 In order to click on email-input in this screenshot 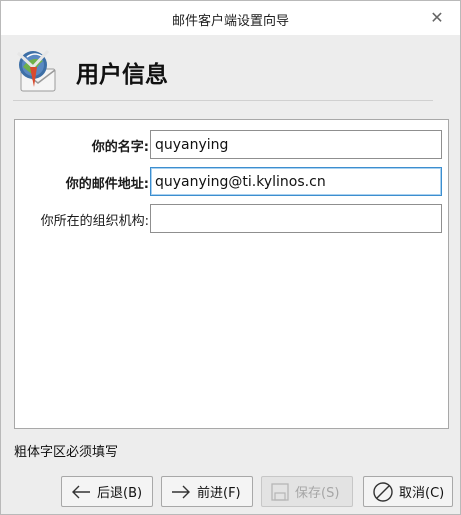, I will do `click(296, 181)`.